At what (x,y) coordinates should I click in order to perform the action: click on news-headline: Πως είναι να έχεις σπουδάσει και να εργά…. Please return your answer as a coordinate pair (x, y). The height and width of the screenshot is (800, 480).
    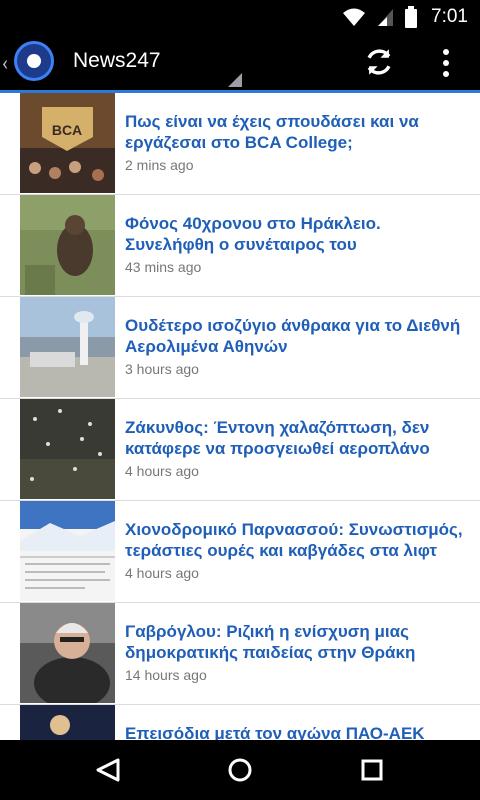
    Looking at the image, I should click on (297, 132).